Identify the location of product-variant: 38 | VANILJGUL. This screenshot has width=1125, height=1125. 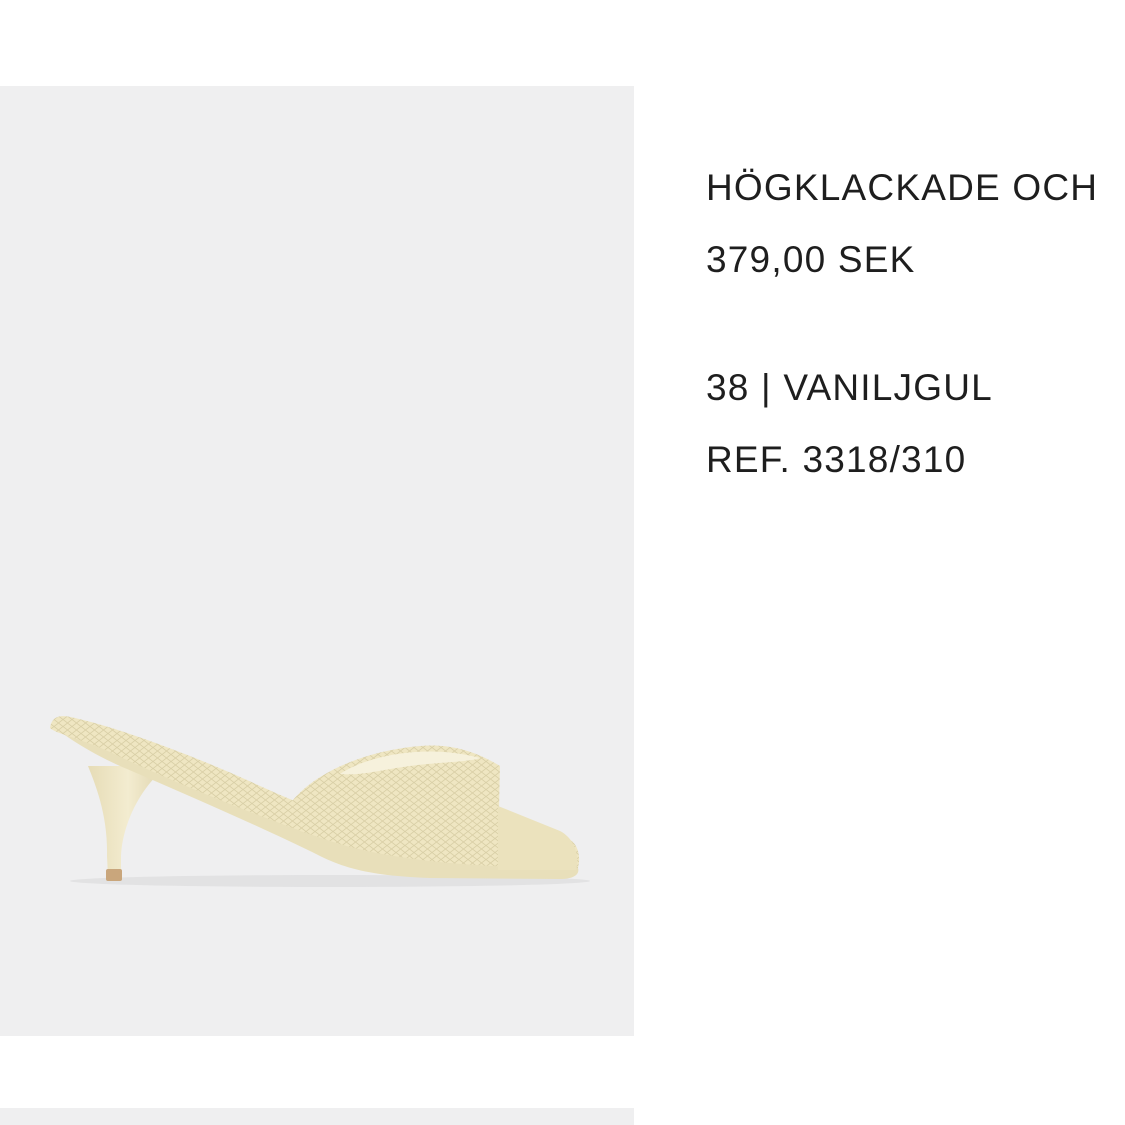
(915, 388).